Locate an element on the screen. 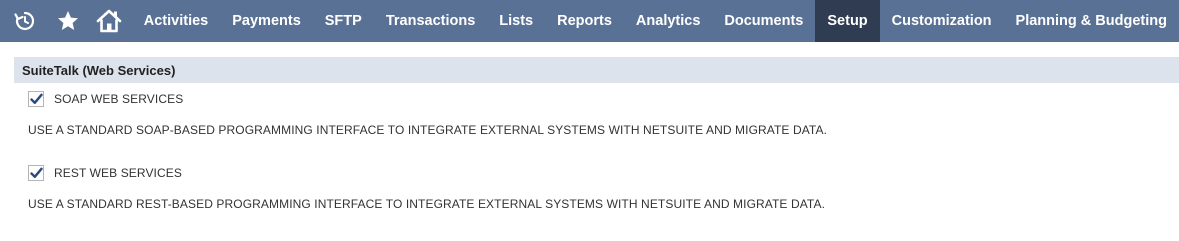 This screenshot has width=1179, height=241. home-icon is located at coordinates (108, 21).